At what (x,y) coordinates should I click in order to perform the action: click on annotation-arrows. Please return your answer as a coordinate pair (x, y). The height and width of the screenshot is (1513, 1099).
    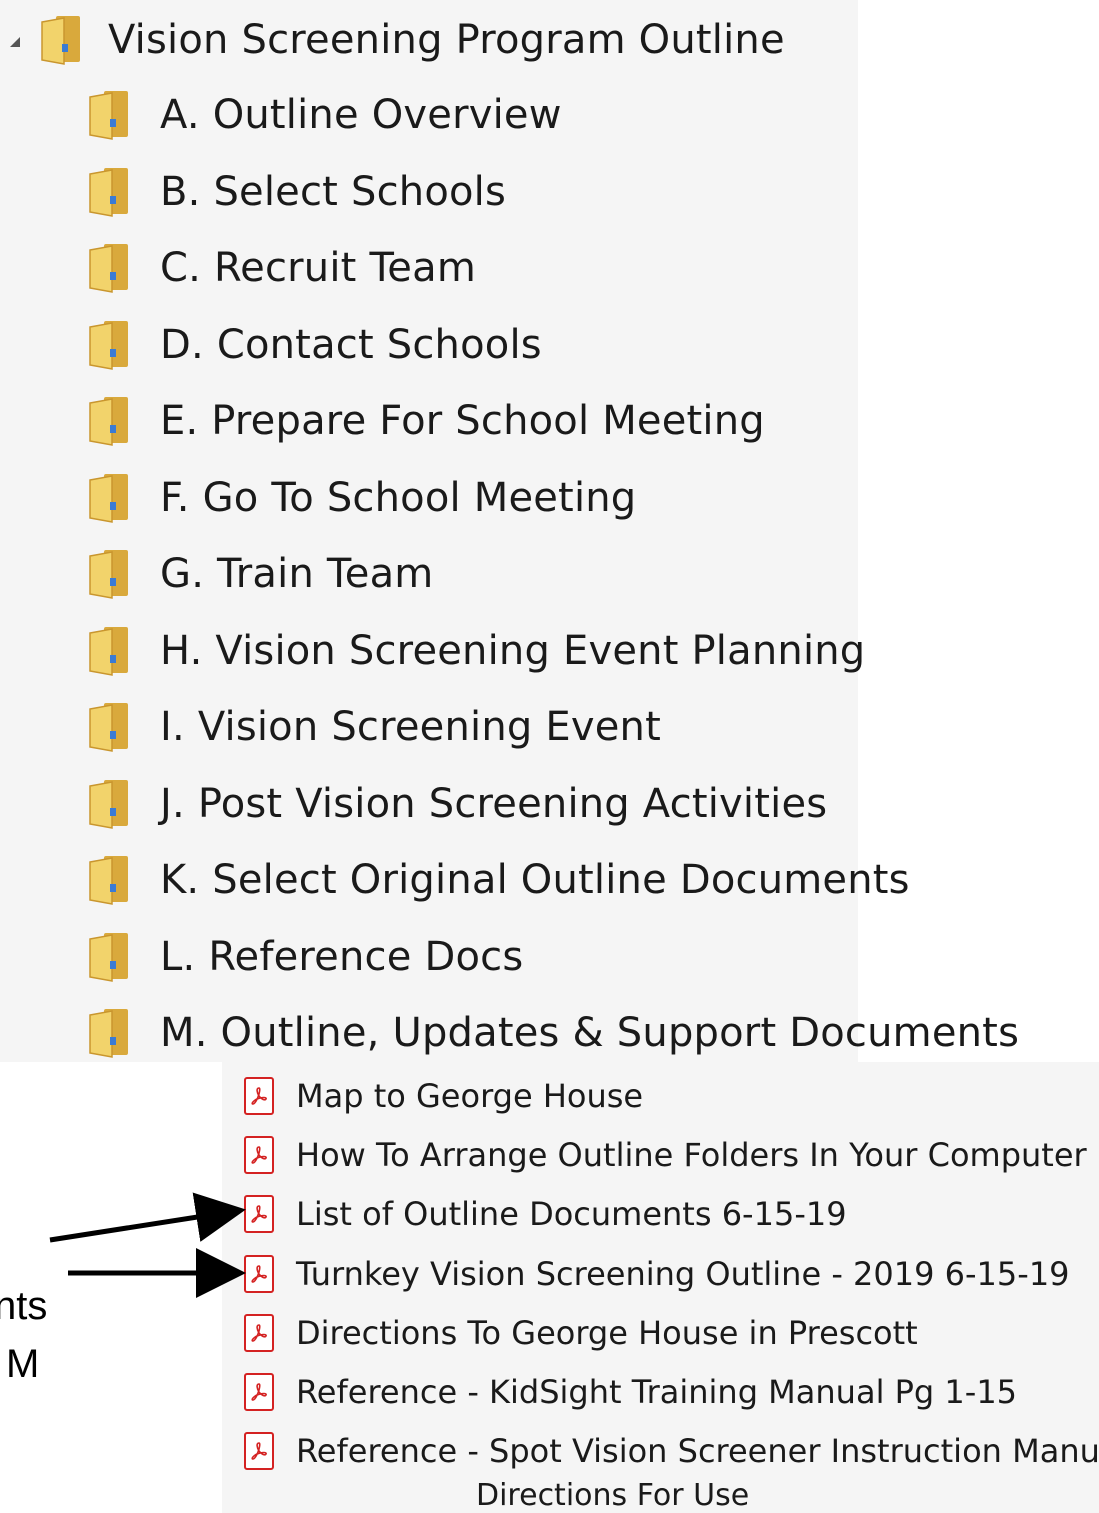
    Looking at the image, I should click on (147, 1245).